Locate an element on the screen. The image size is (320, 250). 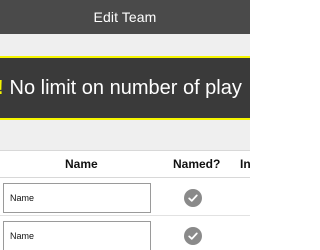
promo-message: No limit on number of play is located at coordinates (125, 87).